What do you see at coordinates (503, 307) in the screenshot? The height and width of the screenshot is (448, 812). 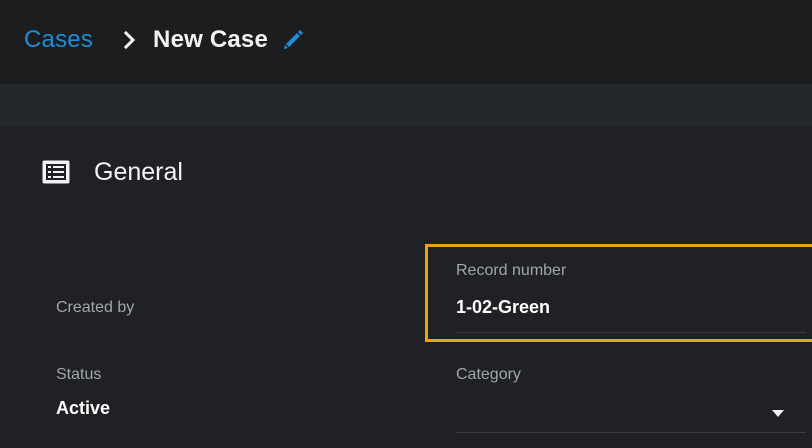 I see `record-number-field: 1-02-Green` at bounding box center [503, 307].